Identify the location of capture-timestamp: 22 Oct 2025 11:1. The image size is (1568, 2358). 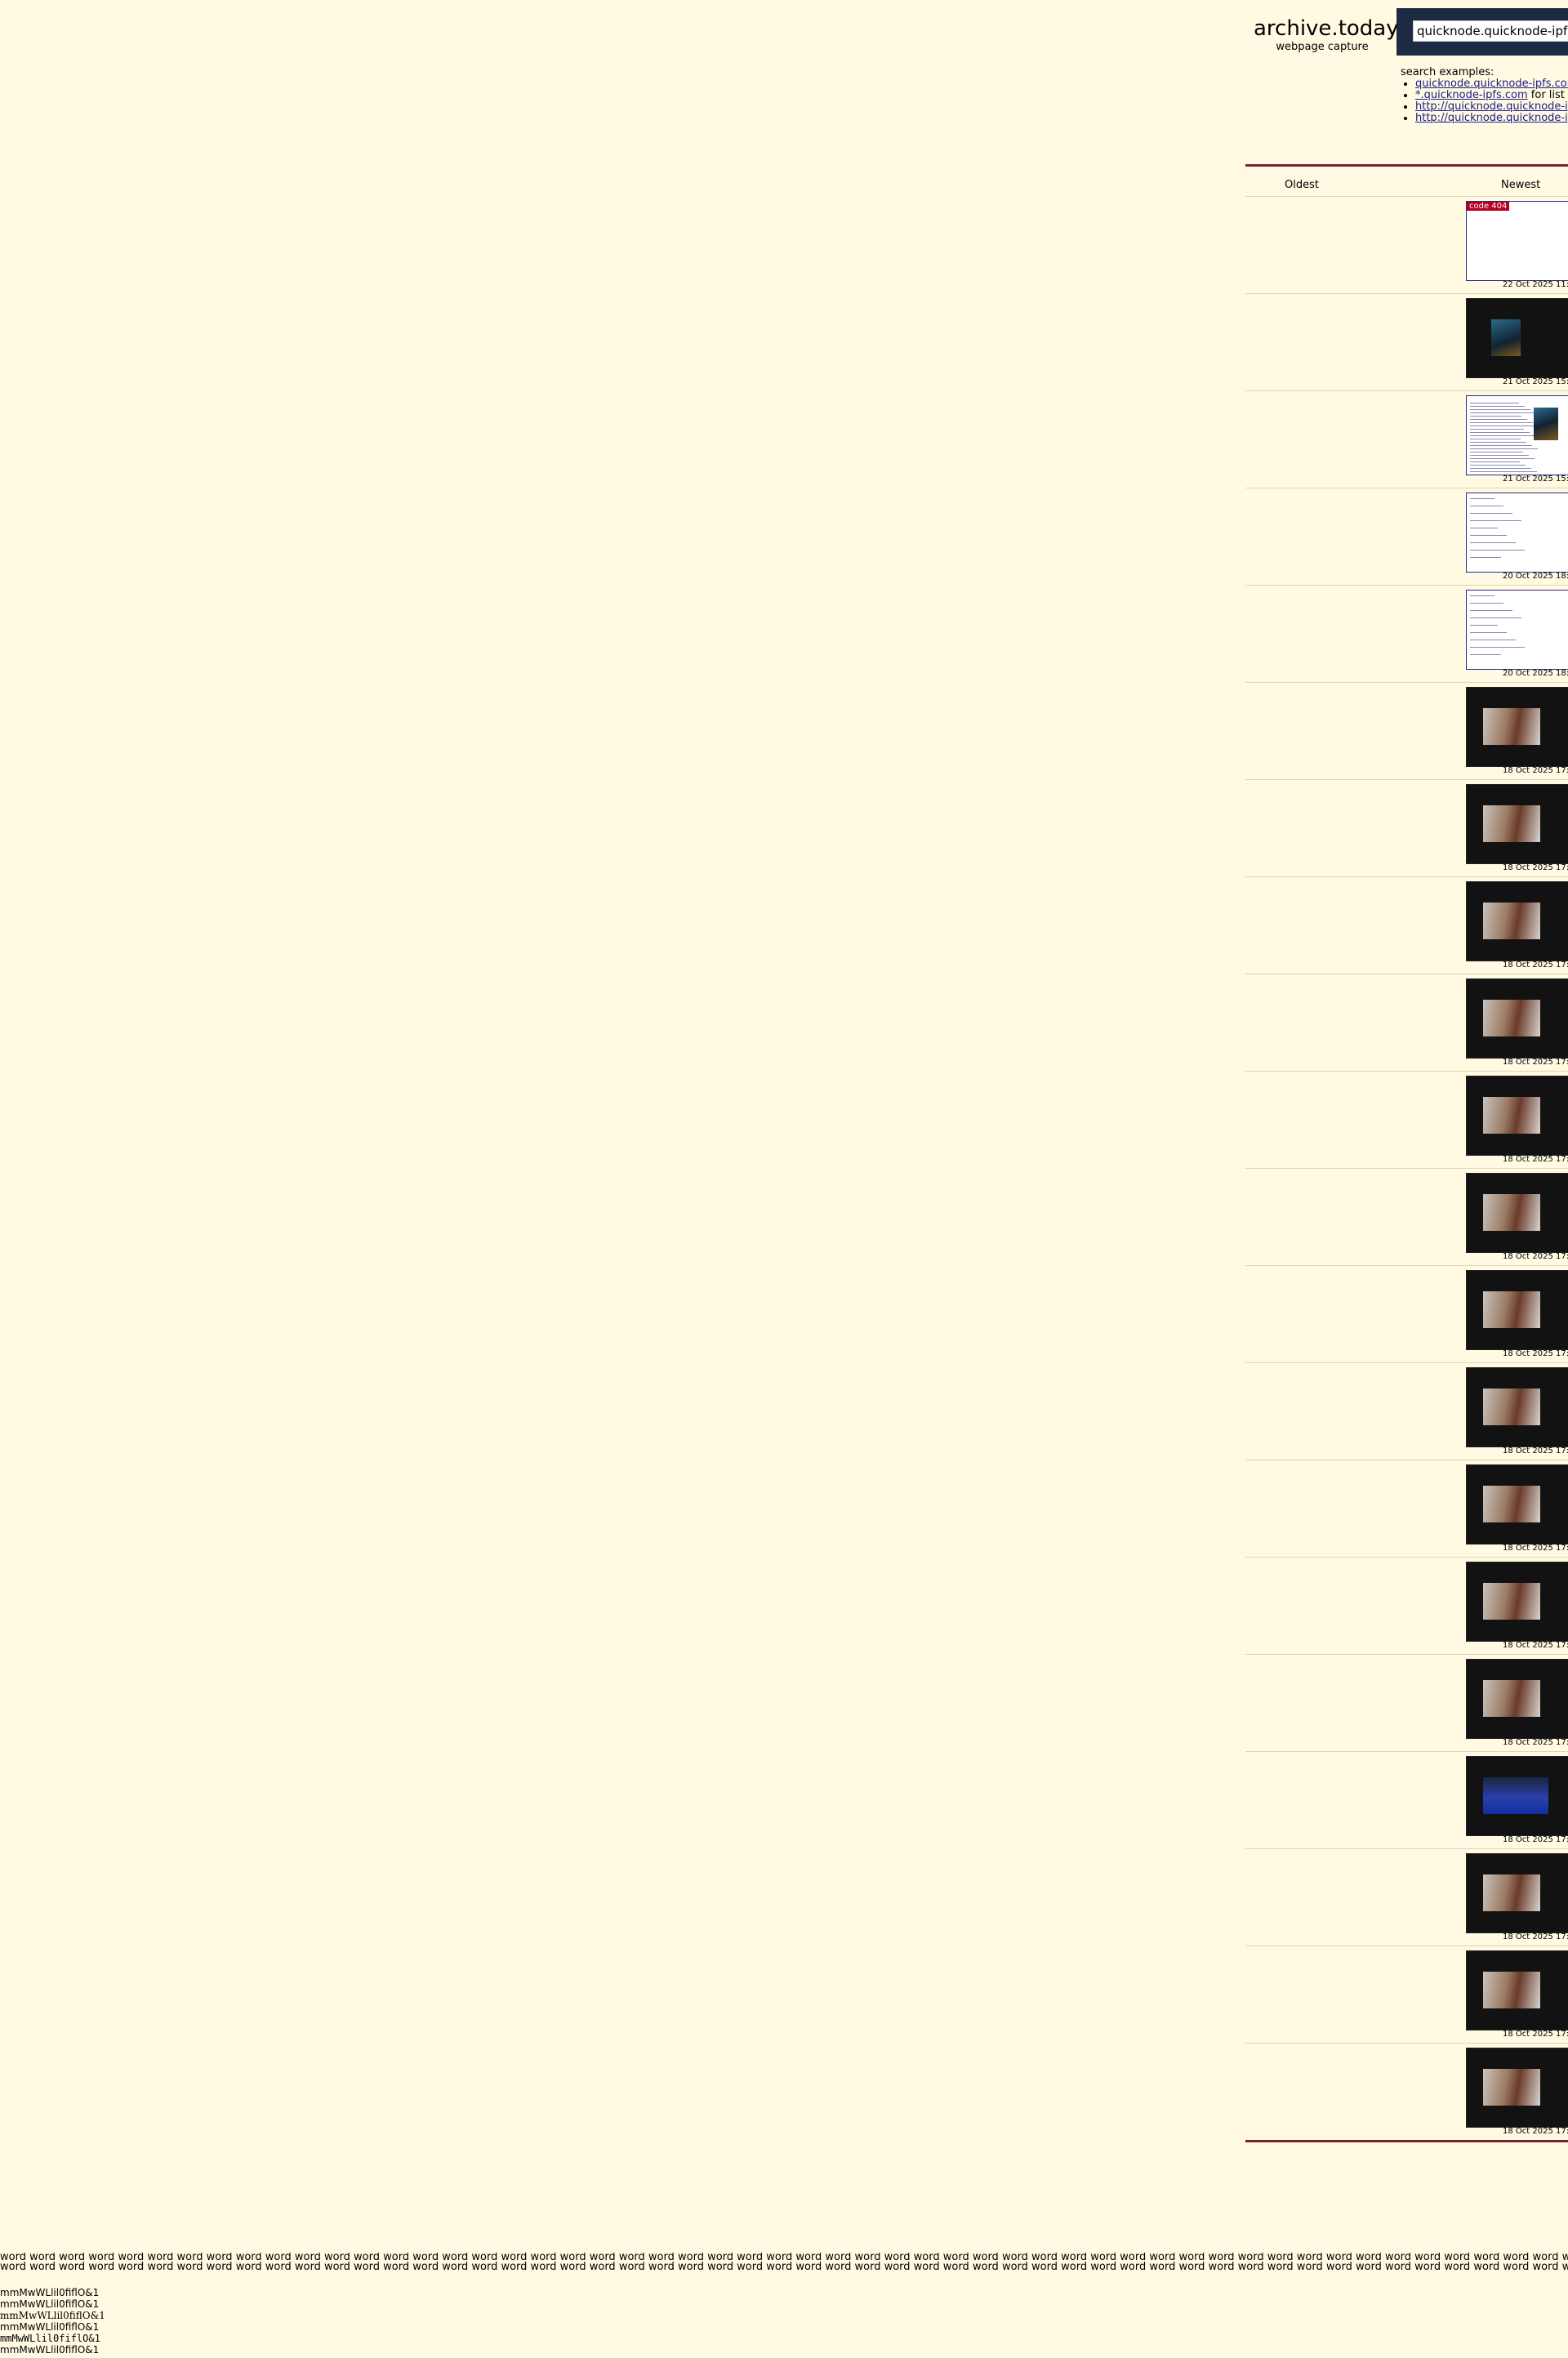
(1535, 284).